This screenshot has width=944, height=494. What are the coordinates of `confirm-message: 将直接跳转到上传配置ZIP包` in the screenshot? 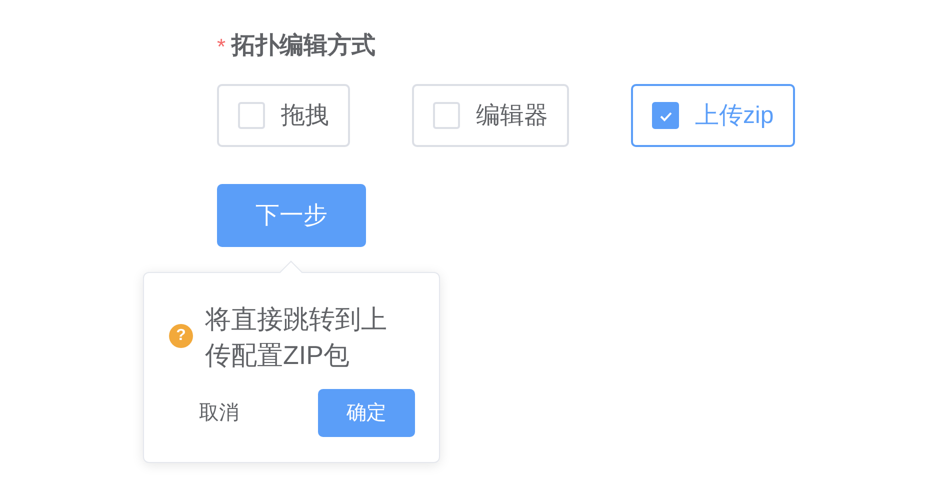 It's located at (296, 337).